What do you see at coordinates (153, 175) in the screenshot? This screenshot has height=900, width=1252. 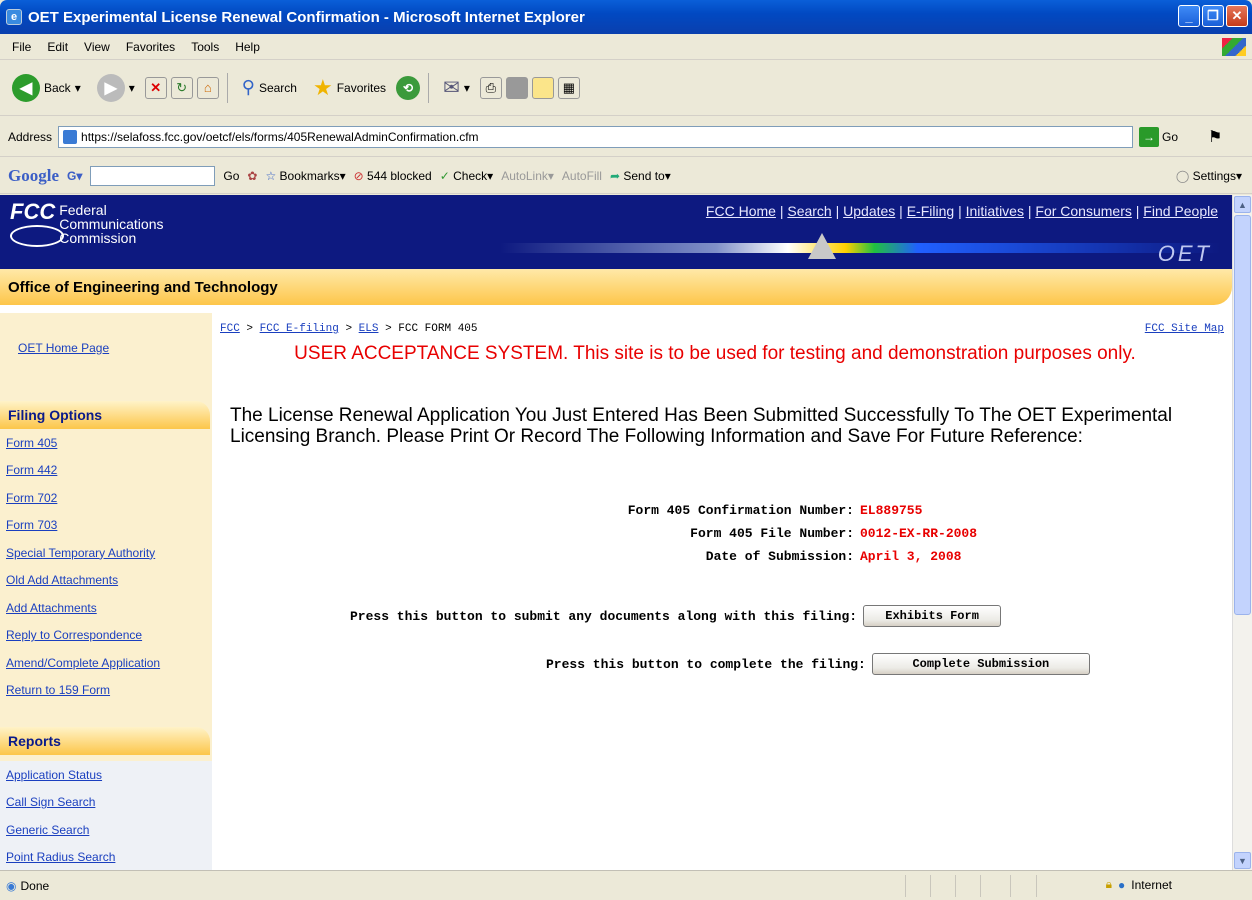 I see `google-search-input` at bounding box center [153, 175].